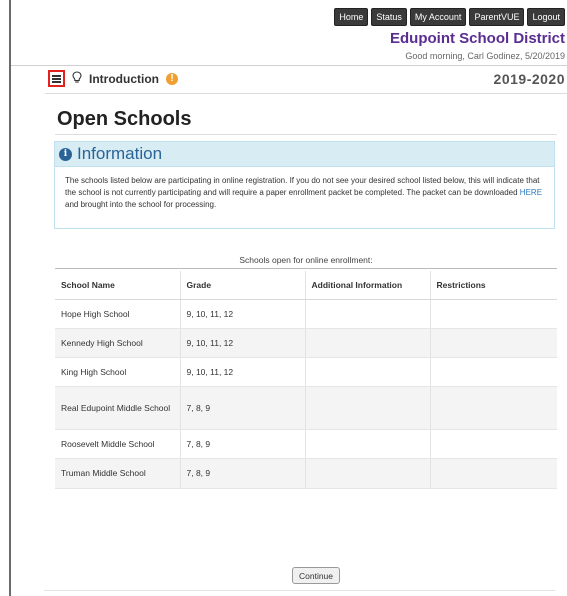 The image size is (567, 596). What do you see at coordinates (351, 17) in the screenshot?
I see `home-button: Home` at bounding box center [351, 17].